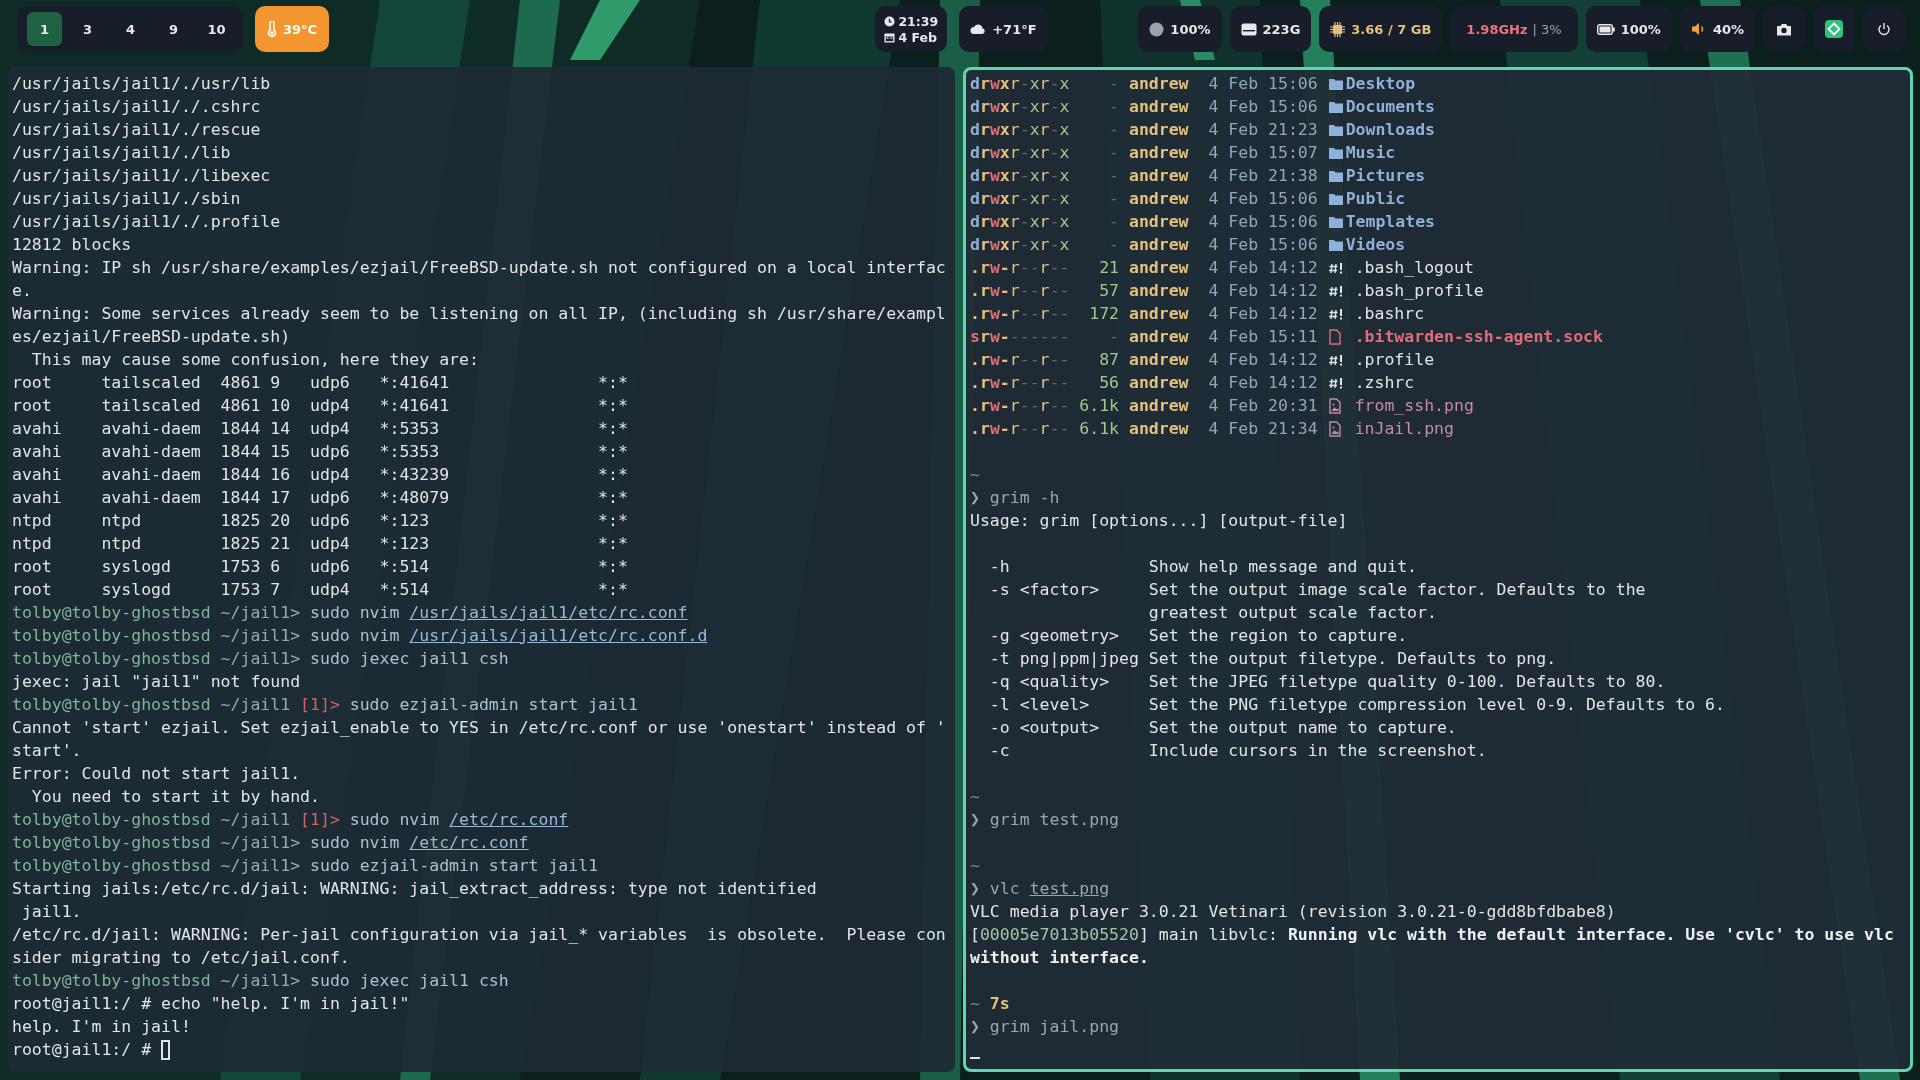  I want to click on workspace-button: 4, so click(130, 29).